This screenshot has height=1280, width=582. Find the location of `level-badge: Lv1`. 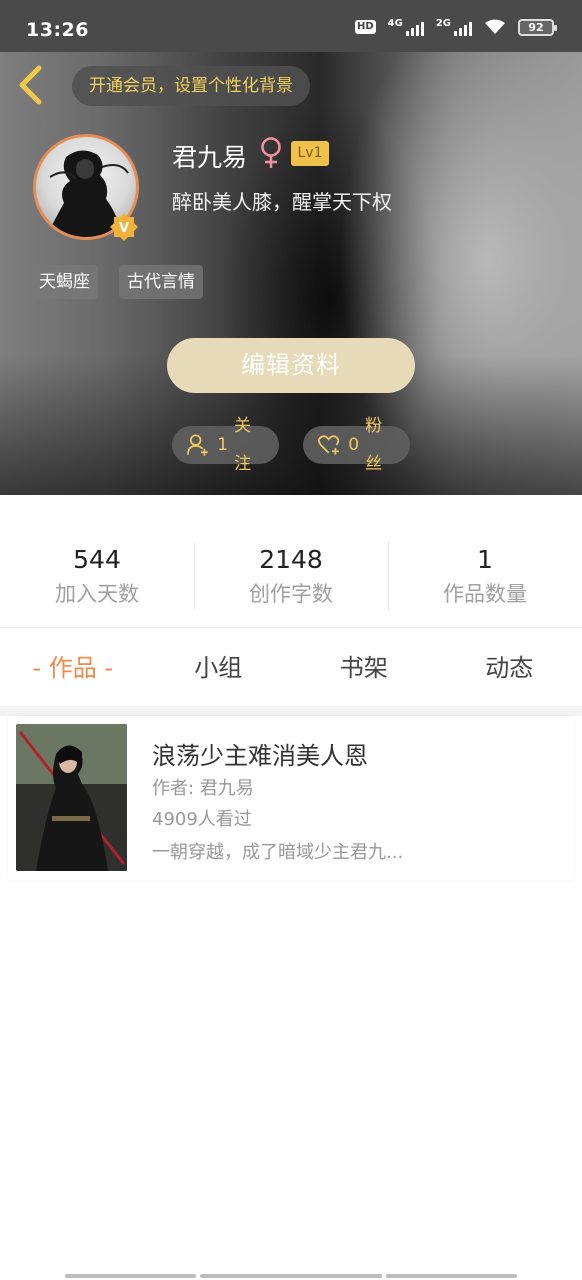

level-badge: Lv1 is located at coordinates (310, 153).